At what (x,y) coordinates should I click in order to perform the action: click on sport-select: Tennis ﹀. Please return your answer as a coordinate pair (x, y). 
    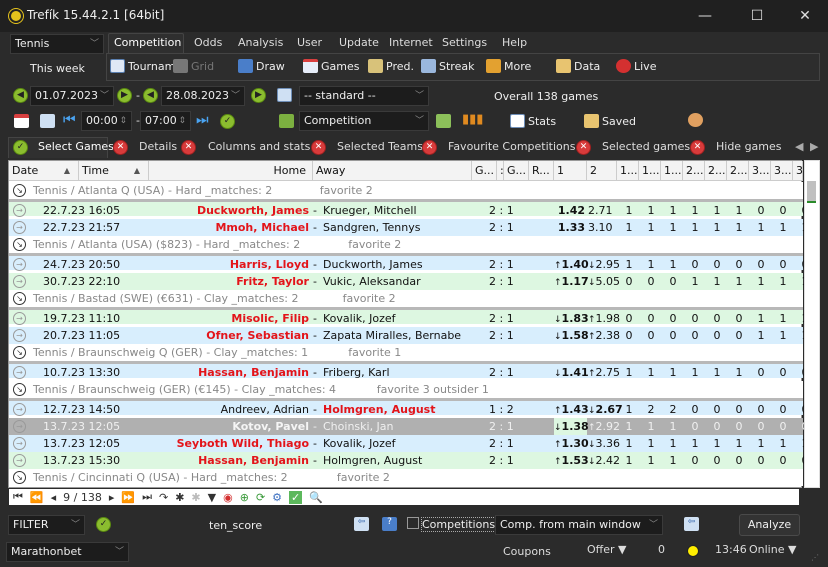
    Looking at the image, I should click on (57, 44).